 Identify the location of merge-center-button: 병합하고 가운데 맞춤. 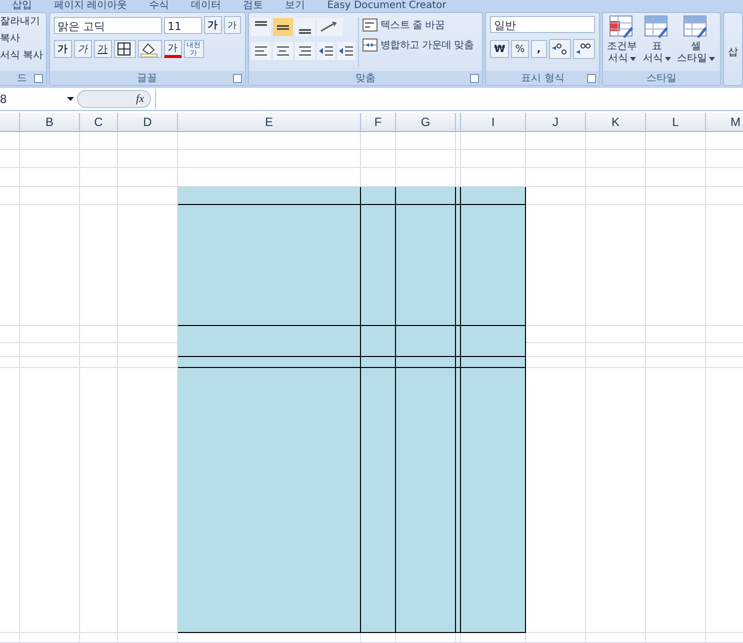
(427, 45).